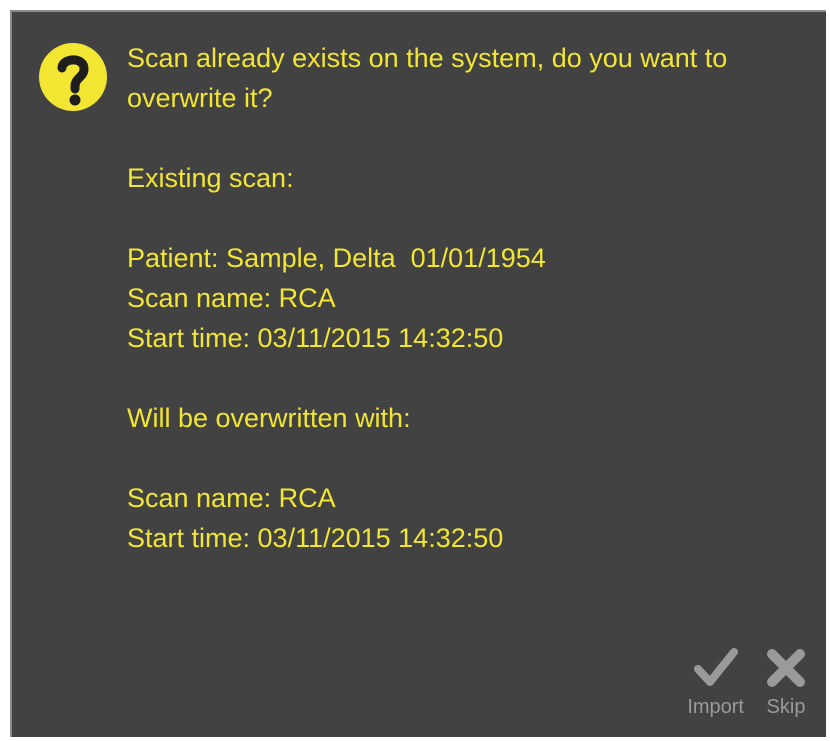 The width and height of the screenshot is (830, 741). What do you see at coordinates (231, 298) in the screenshot?
I see `existing-scan-name: Scan name: RCA` at bounding box center [231, 298].